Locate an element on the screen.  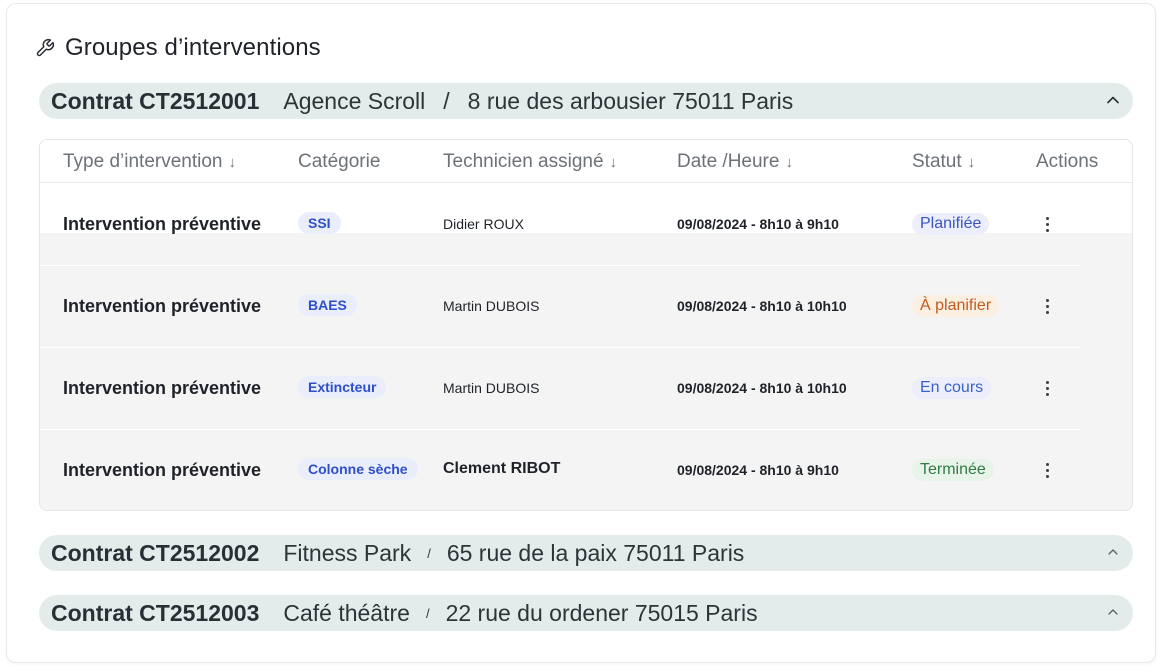
column-label: Catégorie is located at coordinates (339, 161).